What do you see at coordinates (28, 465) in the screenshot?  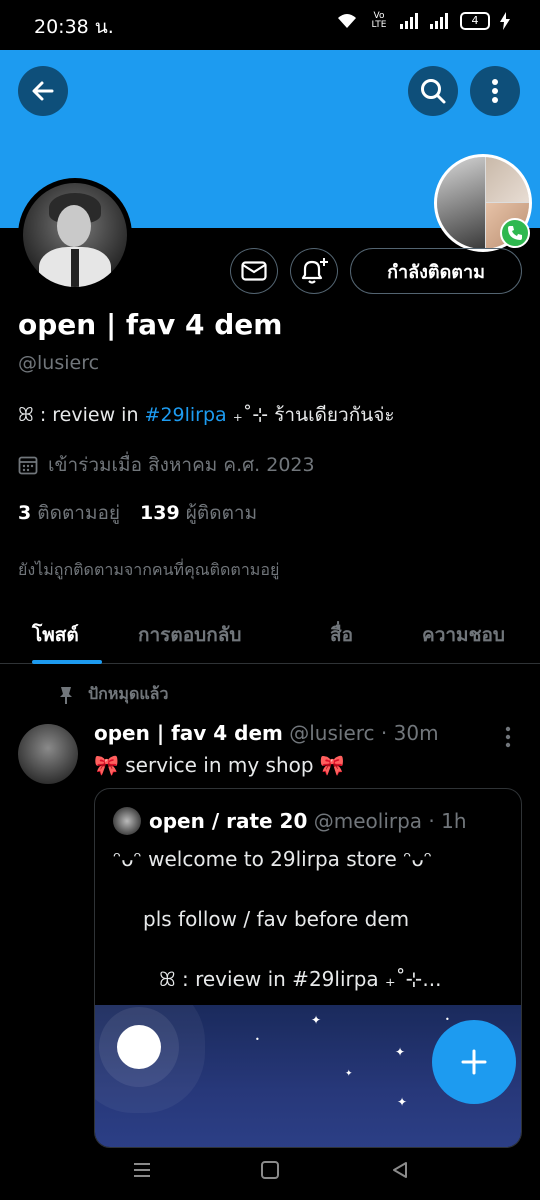 I see `calendar-icon` at bounding box center [28, 465].